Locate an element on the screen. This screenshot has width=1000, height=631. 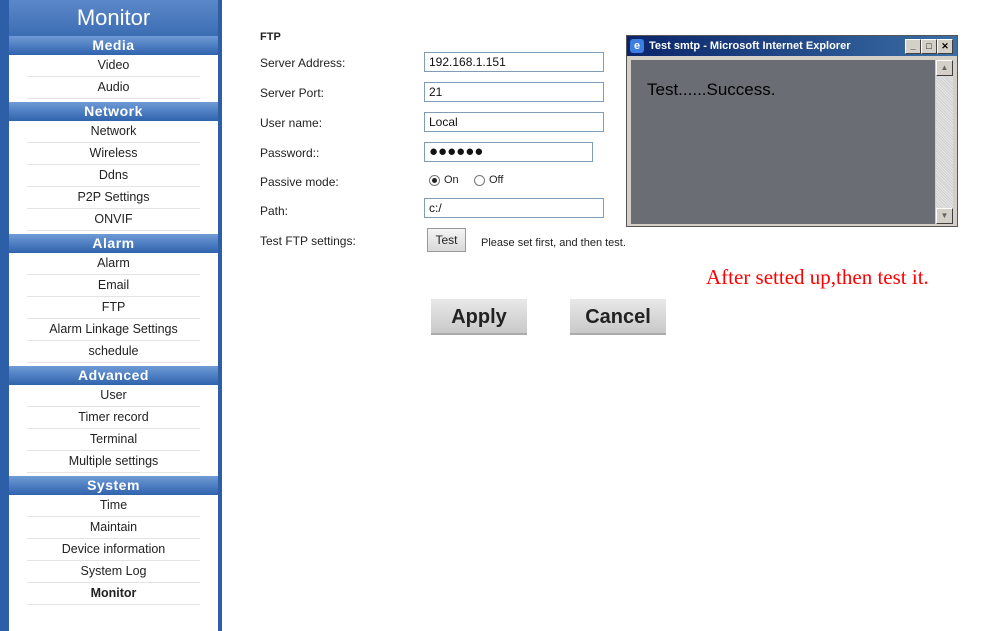
test-button: Test is located at coordinates (446, 240).